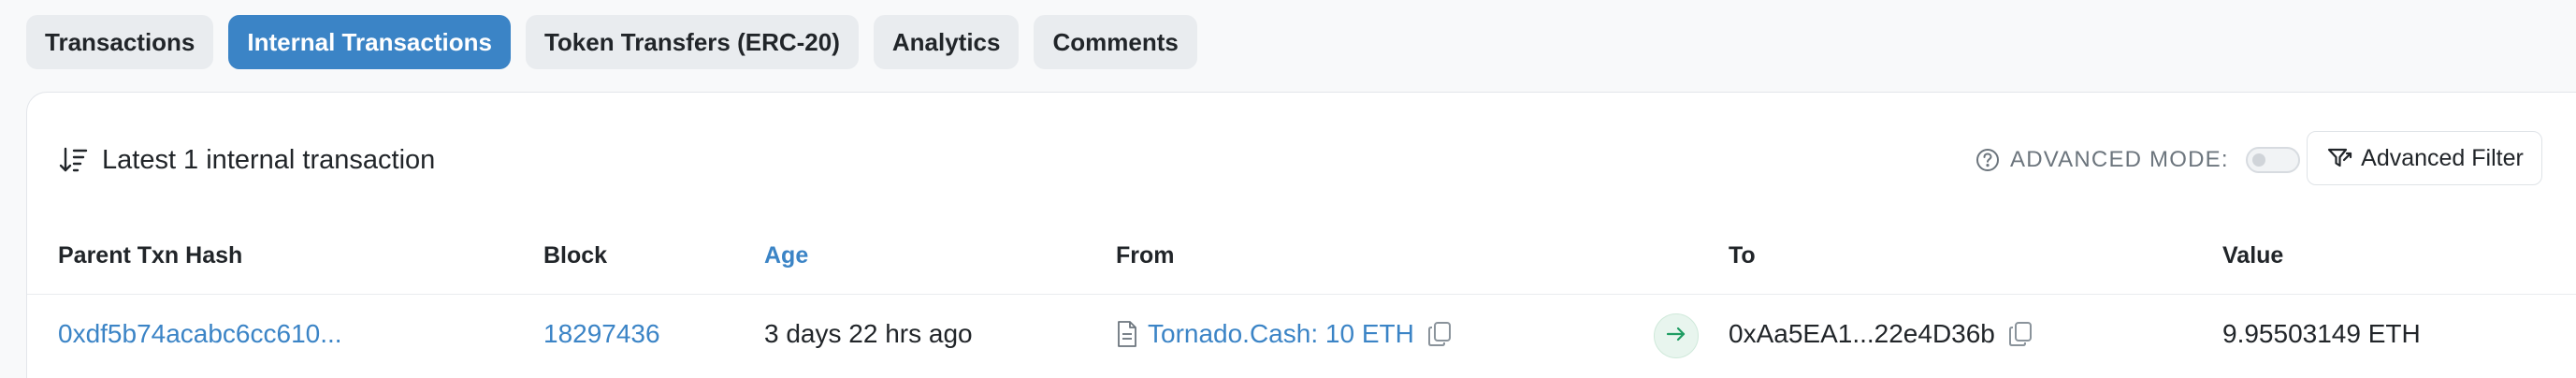 The width and height of the screenshot is (2576, 378). I want to click on column-header-from: From, so click(1146, 256).